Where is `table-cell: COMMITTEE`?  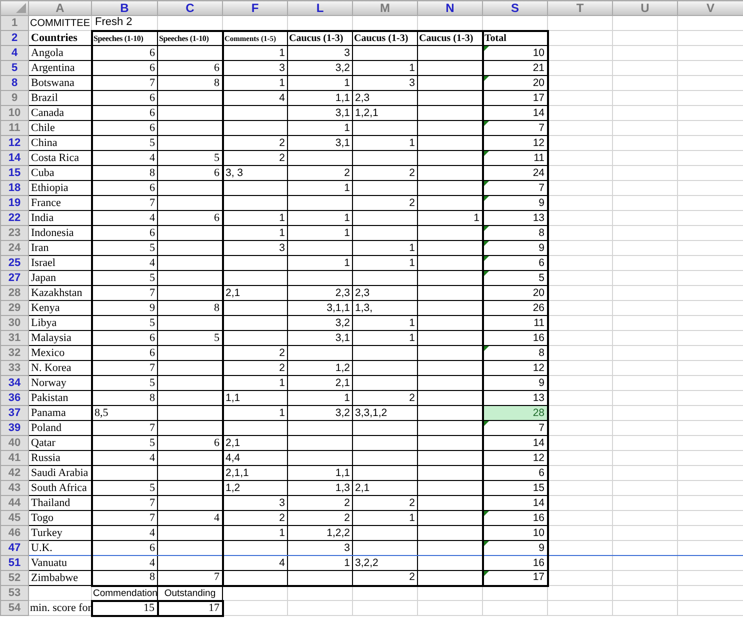 table-cell: COMMITTEE is located at coordinates (60, 23).